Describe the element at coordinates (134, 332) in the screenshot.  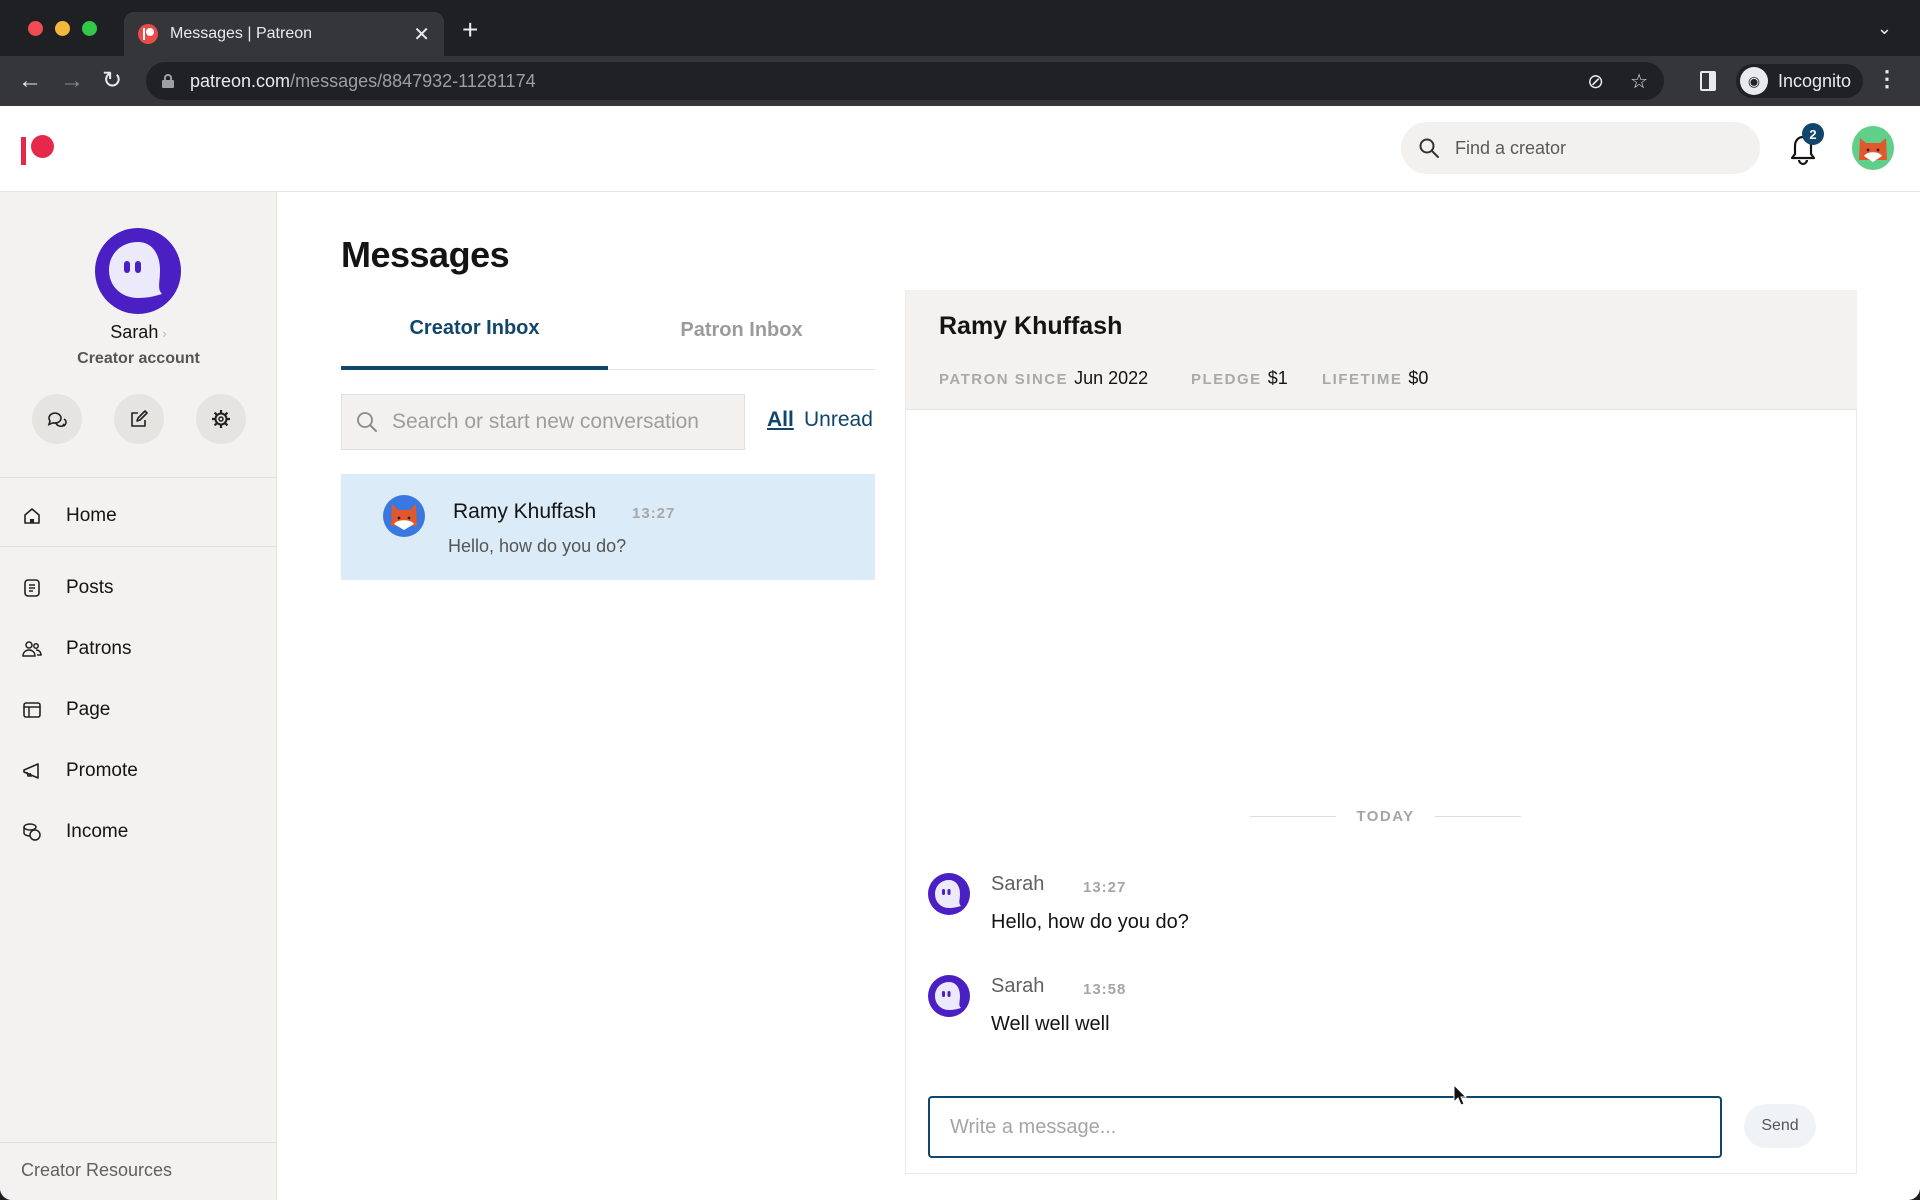
I see `creator-name: Sarah` at that location.